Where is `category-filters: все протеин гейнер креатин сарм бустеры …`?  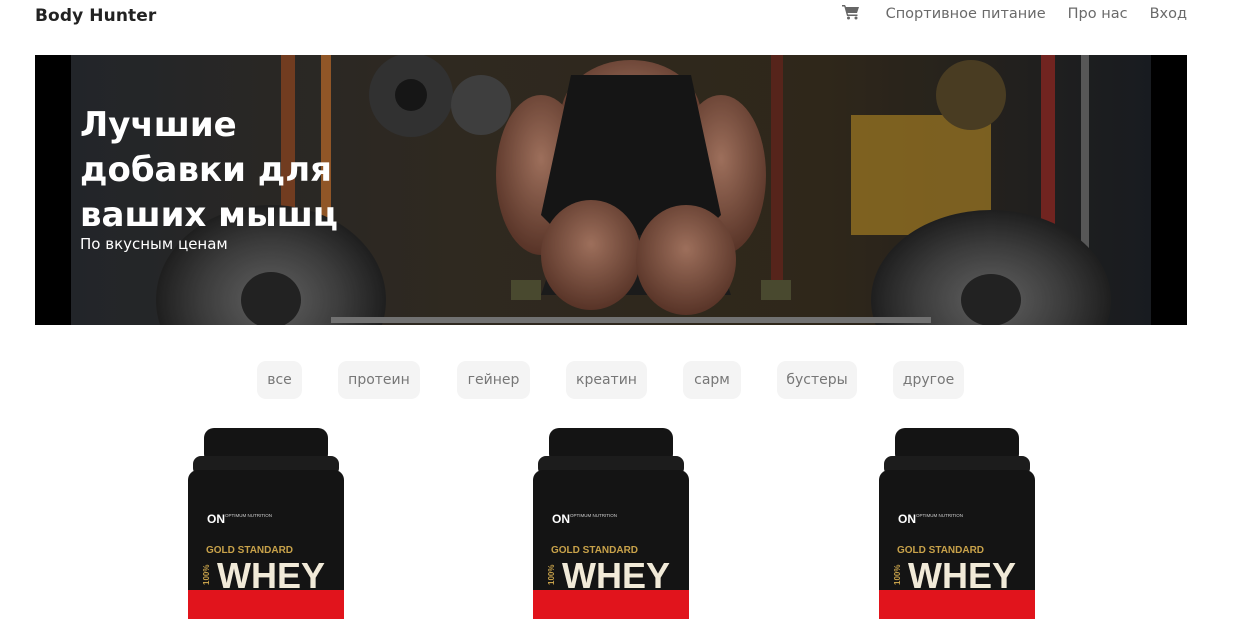
category-filters: все протеин гейнер креатин сарм бустеры … is located at coordinates (616, 380).